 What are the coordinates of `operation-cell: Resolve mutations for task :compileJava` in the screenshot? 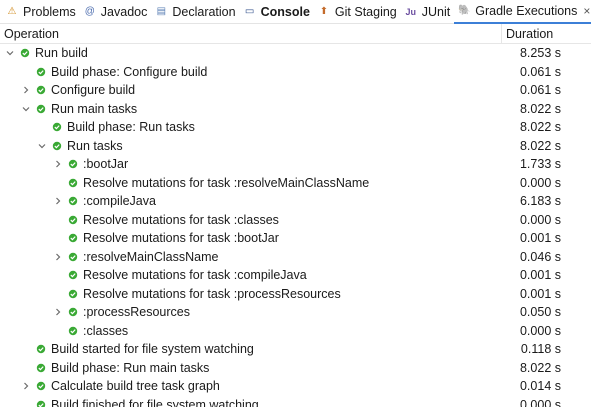 It's located at (253, 275).